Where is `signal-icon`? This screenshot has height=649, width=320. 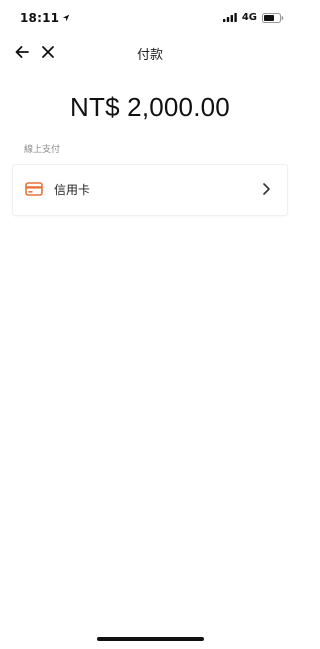
signal-icon is located at coordinates (229, 17).